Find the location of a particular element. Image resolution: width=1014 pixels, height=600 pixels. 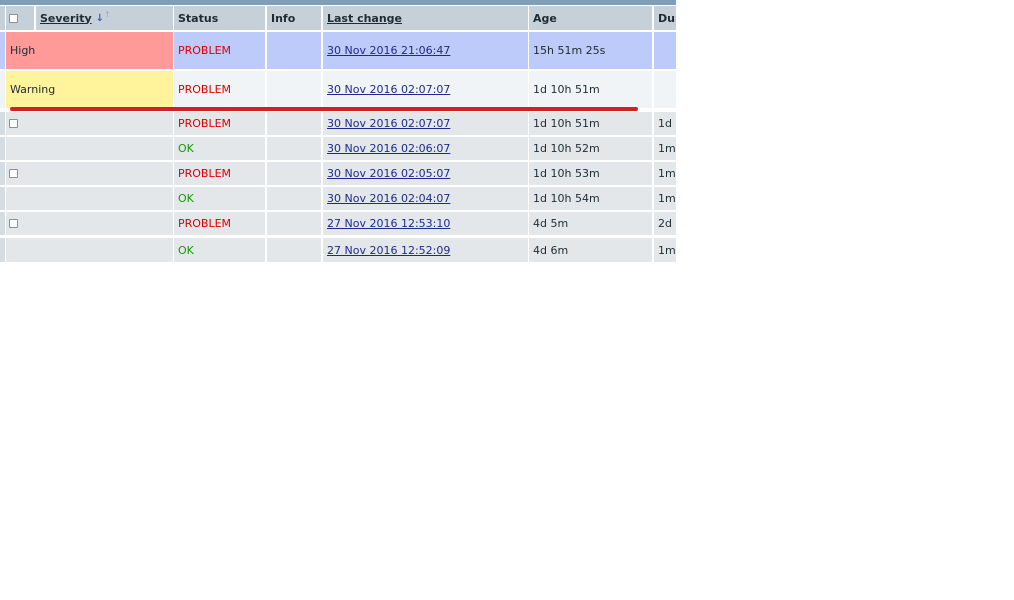

severity-header-label: Severity is located at coordinates (66, 18).